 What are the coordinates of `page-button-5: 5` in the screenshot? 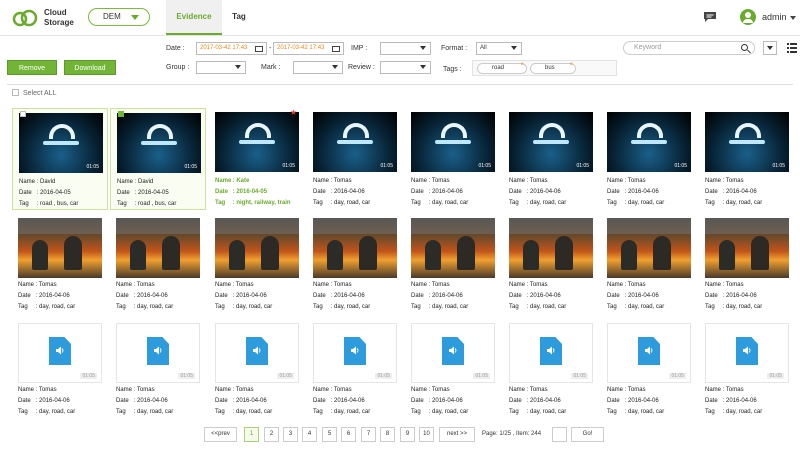 It's located at (329, 434).